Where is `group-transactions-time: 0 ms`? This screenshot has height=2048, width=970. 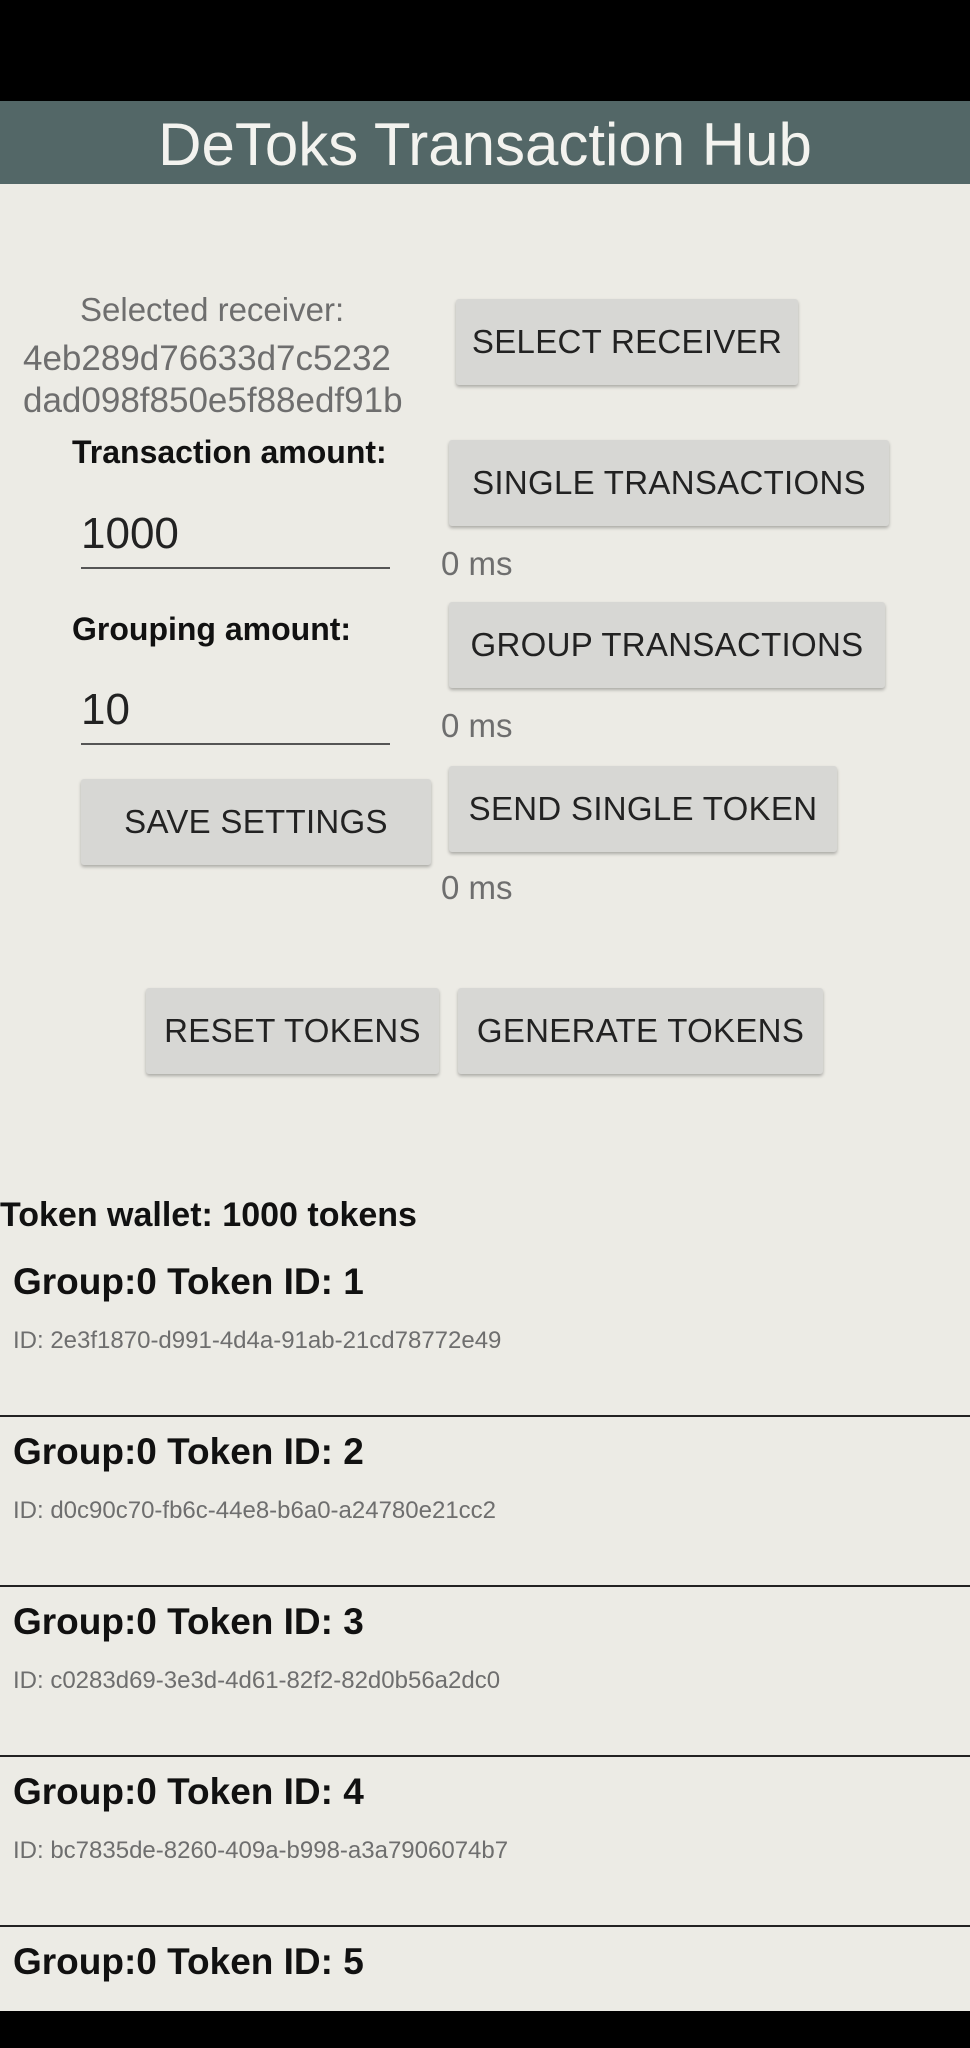
group-transactions-time: 0 ms is located at coordinates (477, 725).